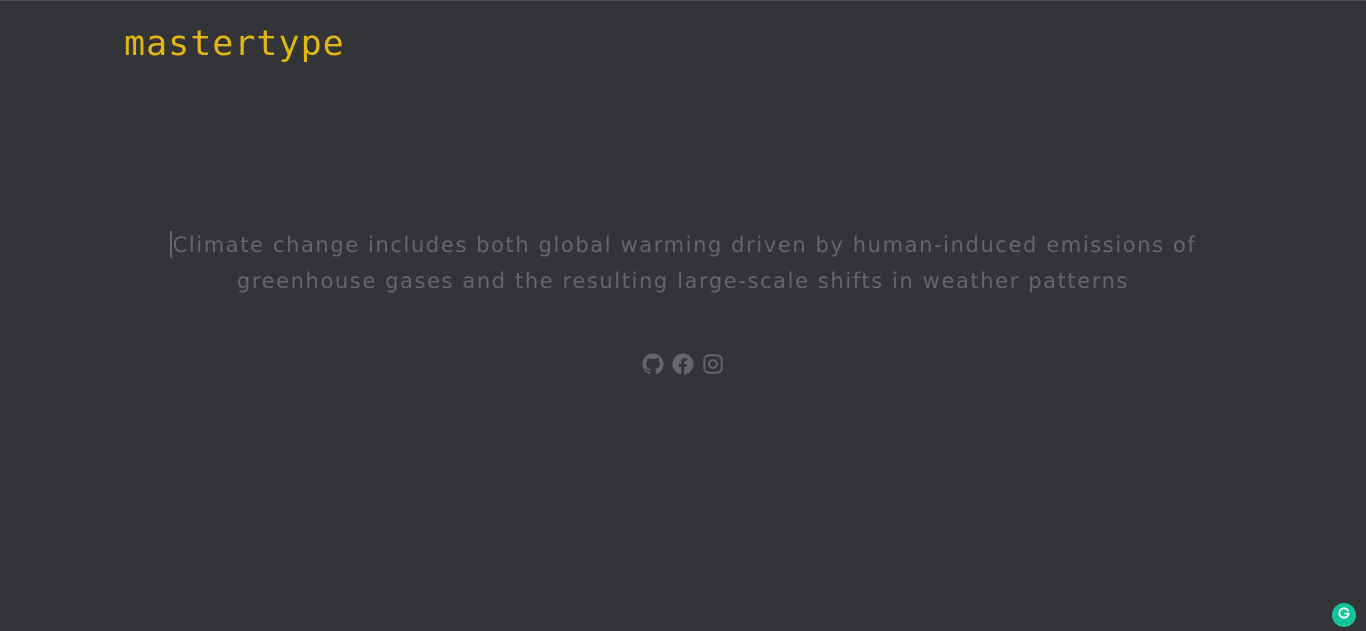 The image size is (1366, 631). What do you see at coordinates (170, 244) in the screenshot?
I see `typing-caret` at bounding box center [170, 244].